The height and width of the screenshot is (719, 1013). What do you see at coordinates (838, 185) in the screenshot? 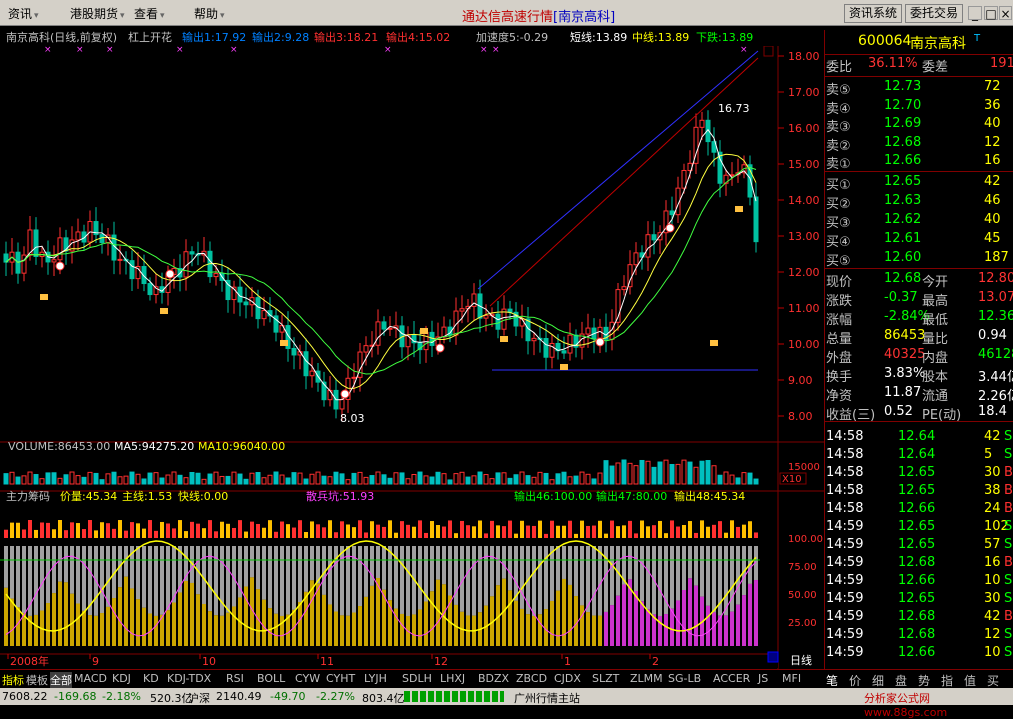
I see `buy-level-label: 买①` at bounding box center [838, 185].